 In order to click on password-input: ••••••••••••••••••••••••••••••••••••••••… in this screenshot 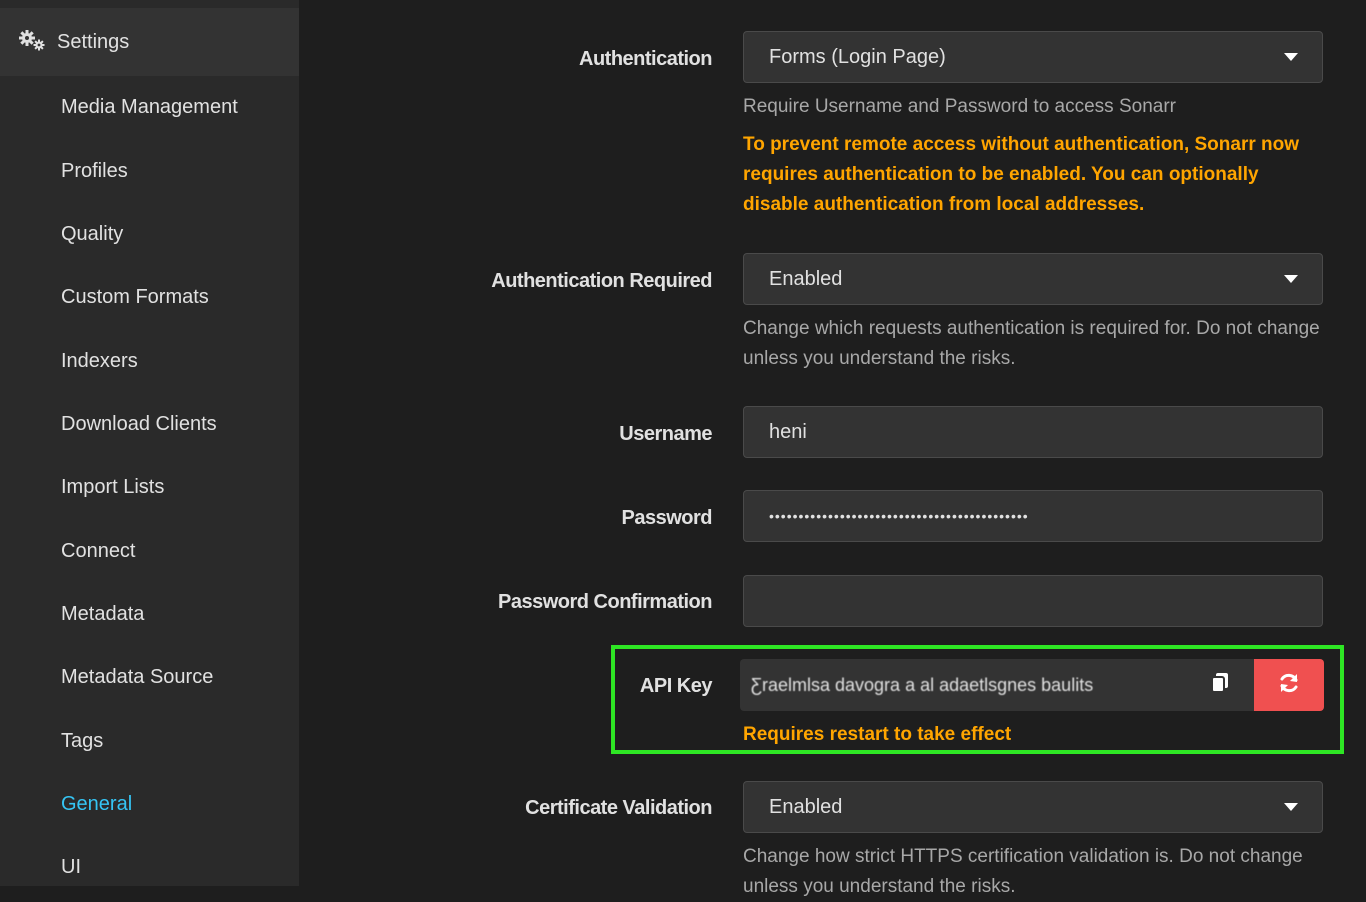, I will do `click(1033, 516)`.